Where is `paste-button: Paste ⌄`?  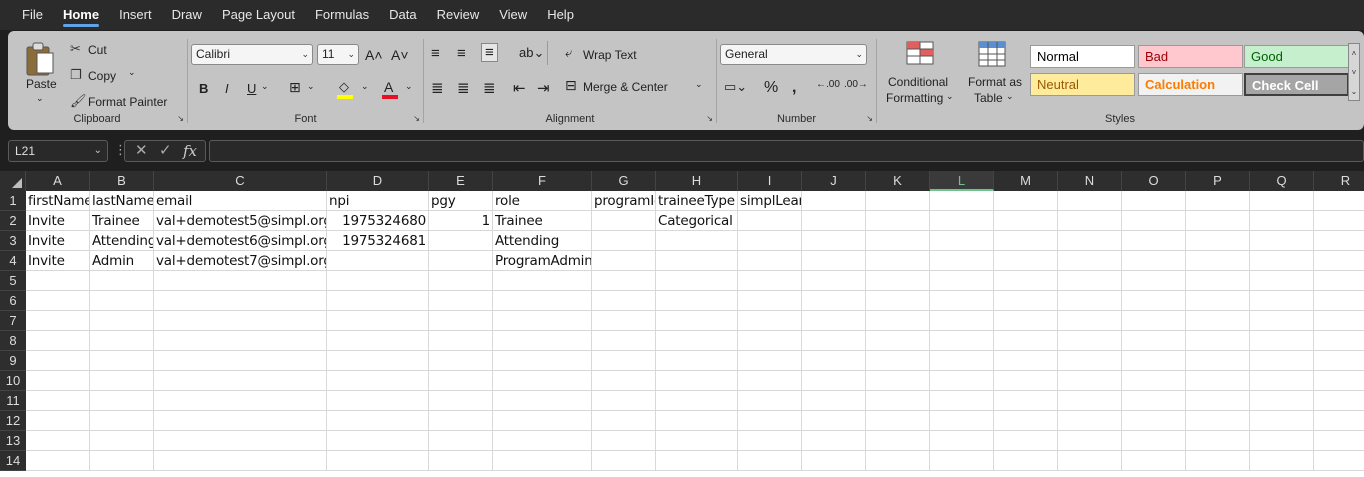 paste-button: Paste ⌄ is located at coordinates (40, 74).